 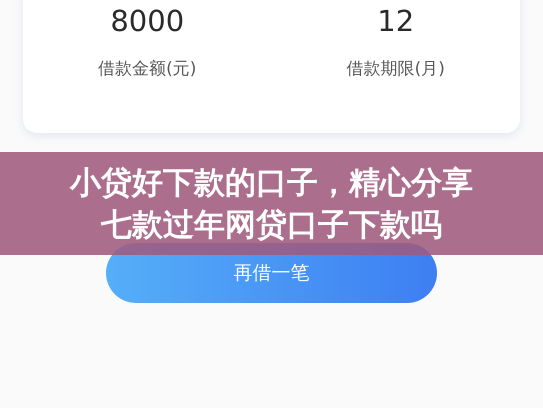 I want to click on summary-value: 8000, so click(x=147, y=21).